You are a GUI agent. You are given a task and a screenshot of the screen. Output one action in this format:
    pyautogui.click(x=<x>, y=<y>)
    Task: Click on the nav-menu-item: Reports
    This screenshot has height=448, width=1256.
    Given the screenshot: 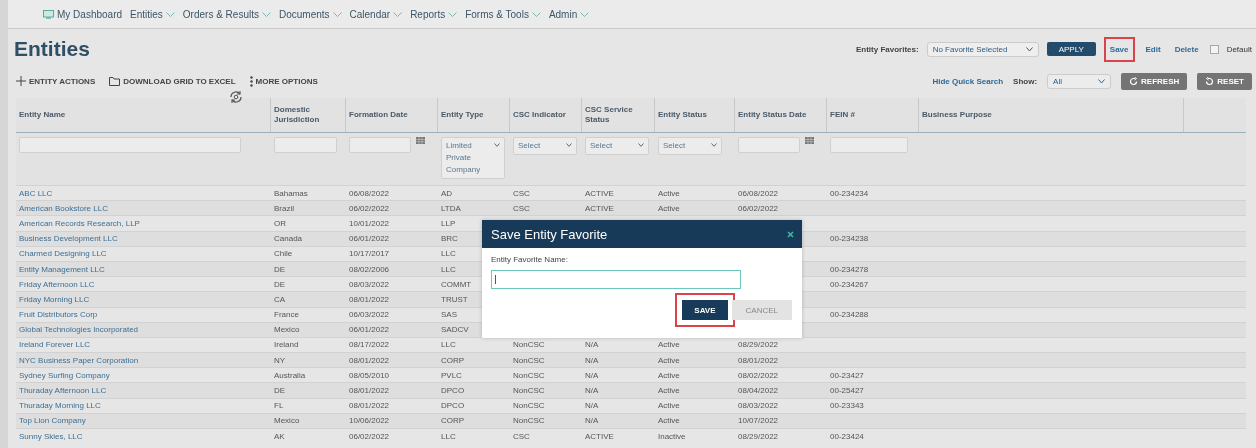 What is the action you would take?
    pyautogui.click(x=434, y=14)
    